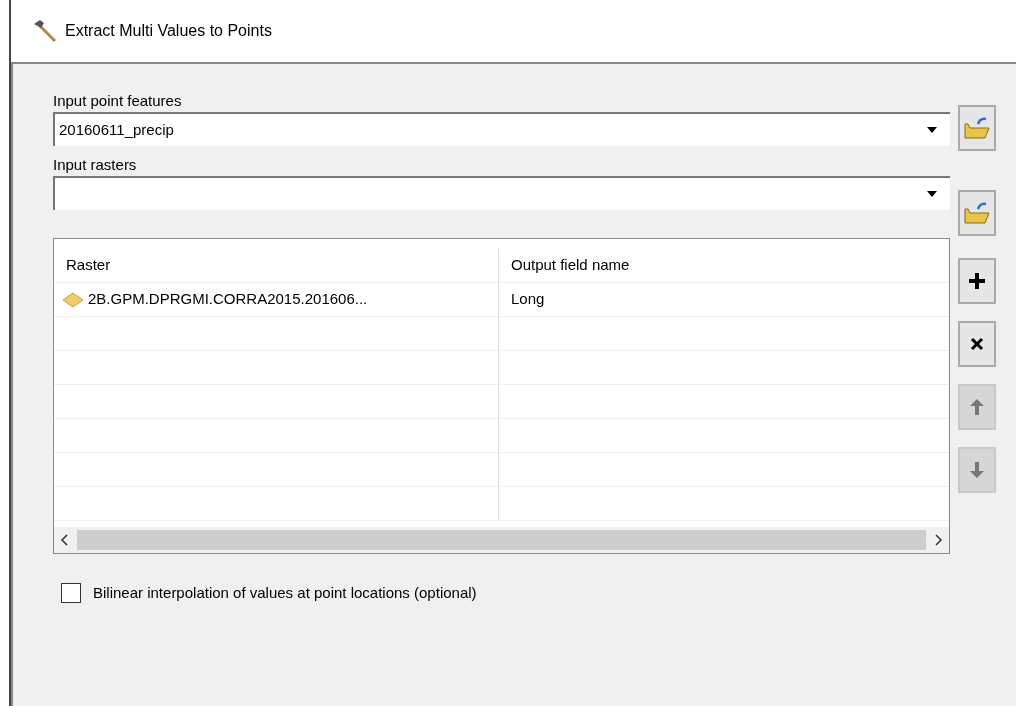  What do you see at coordinates (501, 129) in the screenshot?
I see `dropdown-field: 20160611_precip` at bounding box center [501, 129].